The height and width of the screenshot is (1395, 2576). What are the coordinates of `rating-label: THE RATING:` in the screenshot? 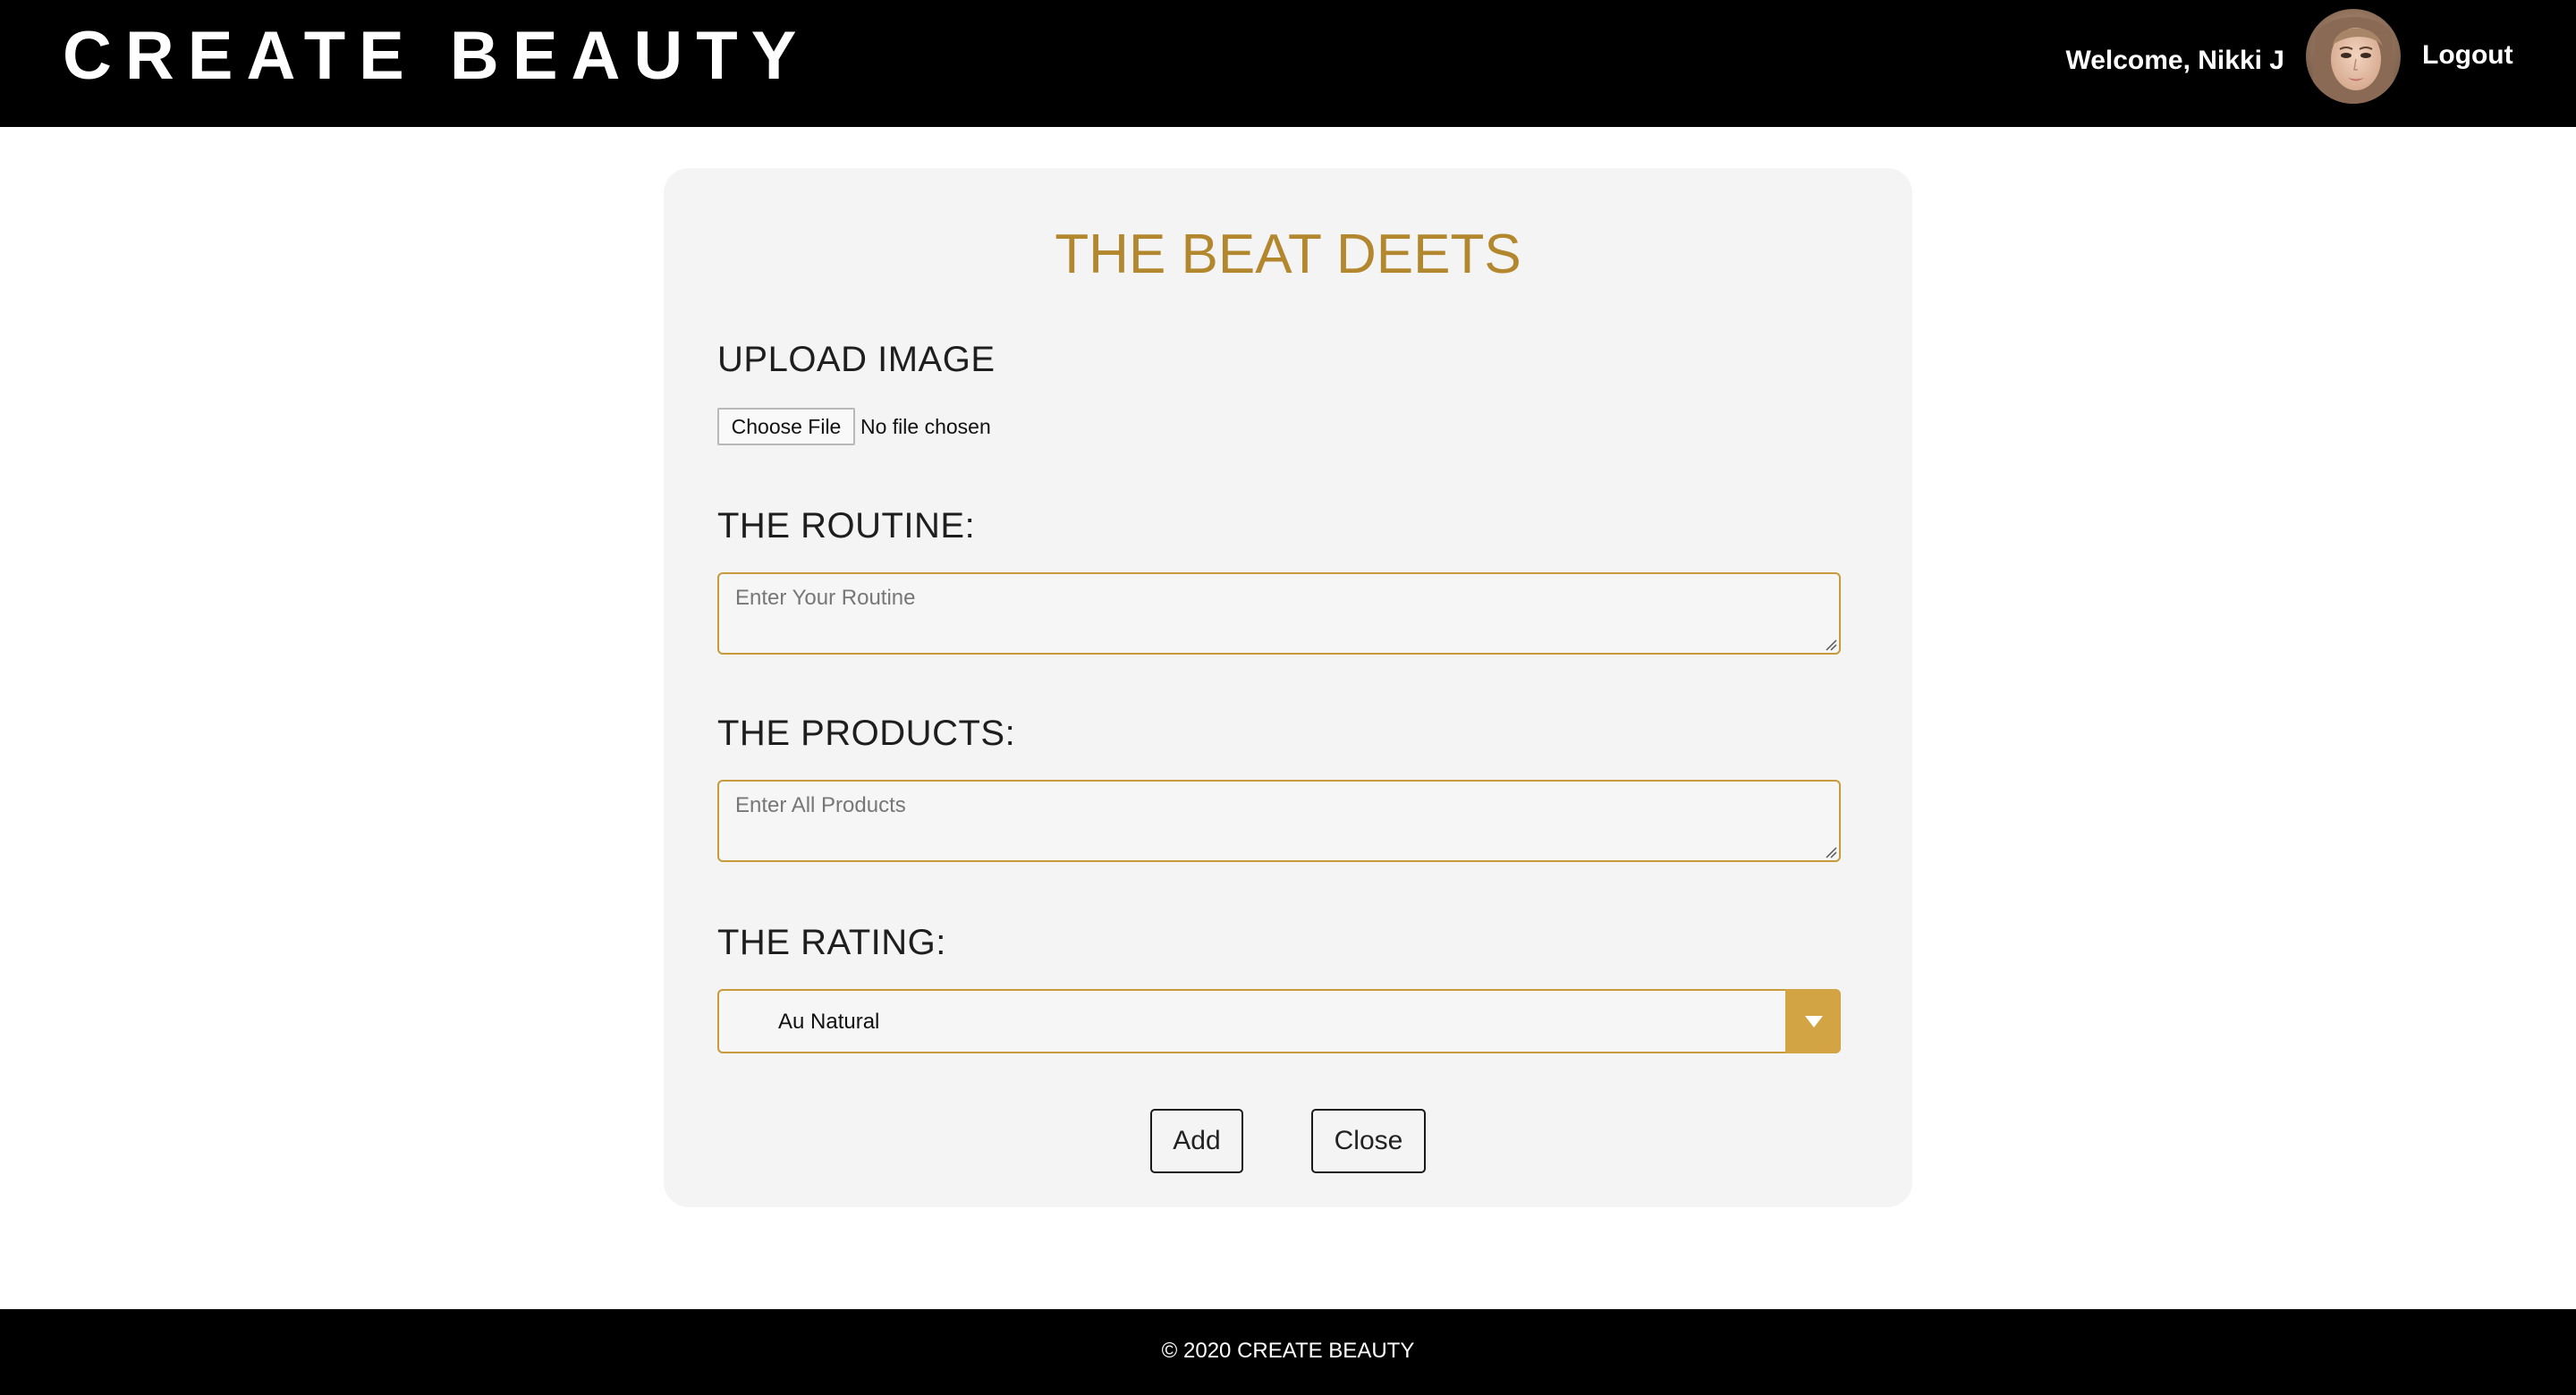 It's located at (831, 942).